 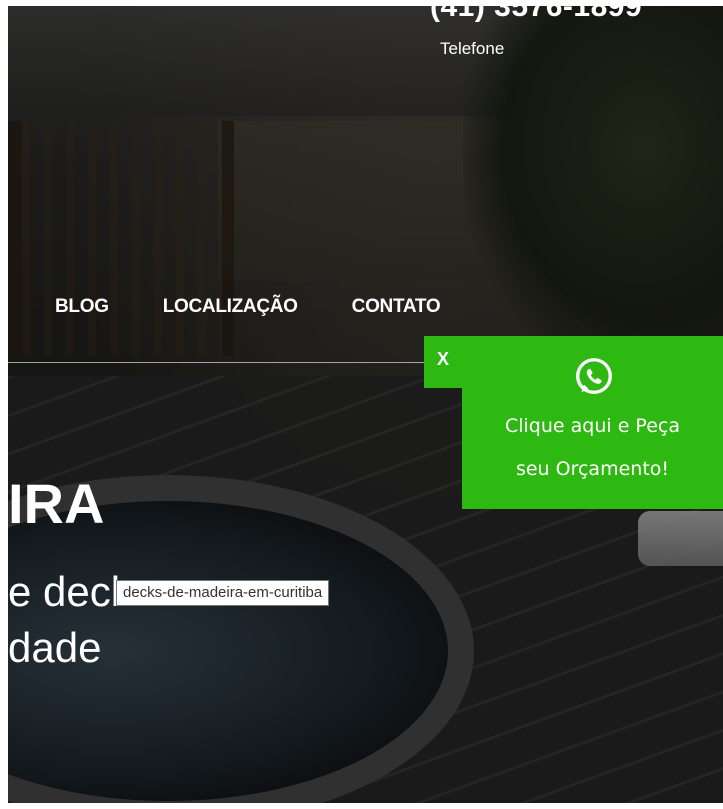 What do you see at coordinates (592, 426) in the screenshot?
I see `whatsapp-text-line1: Clique aqui e Peça` at bounding box center [592, 426].